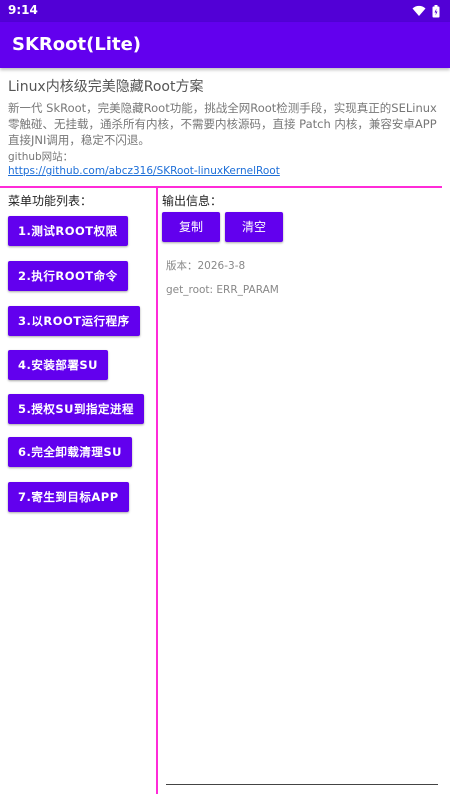 This screenshot has width=450, height=800. Describe the element at coordinates (191, 227) in the screenshot. I see `copy-button: 复制` at that location.